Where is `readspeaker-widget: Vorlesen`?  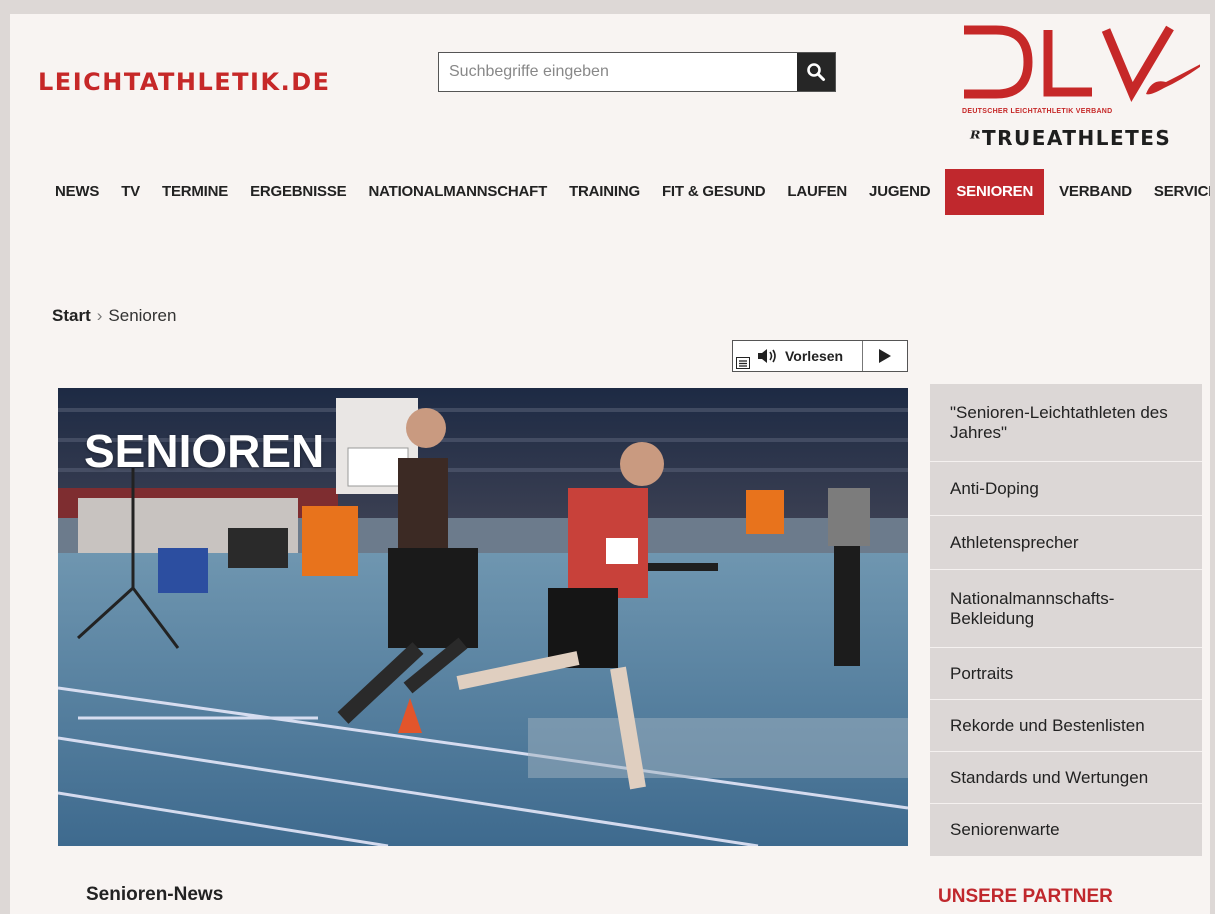 readspeaker-widget: Vorlesen is located at coordinates (820, 356).